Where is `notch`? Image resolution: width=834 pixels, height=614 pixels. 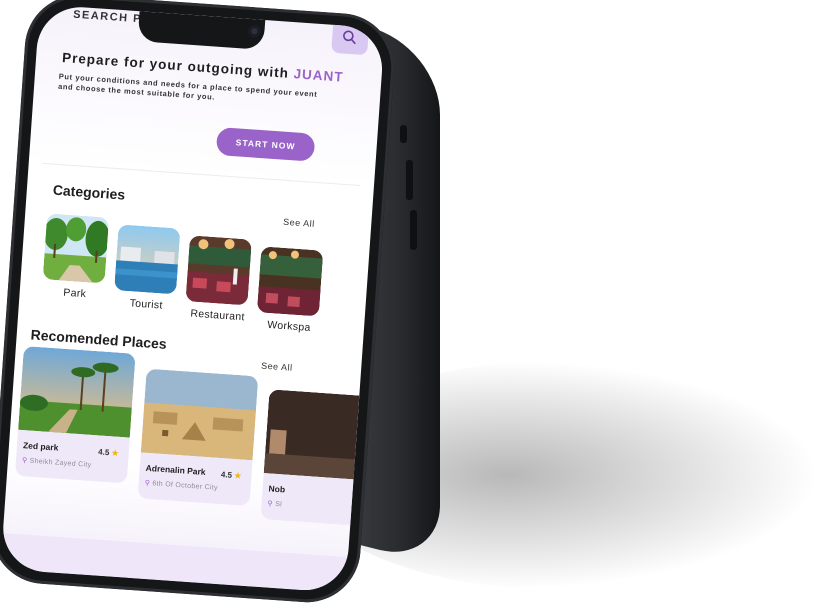
notch is located at coordinates (201, 30).